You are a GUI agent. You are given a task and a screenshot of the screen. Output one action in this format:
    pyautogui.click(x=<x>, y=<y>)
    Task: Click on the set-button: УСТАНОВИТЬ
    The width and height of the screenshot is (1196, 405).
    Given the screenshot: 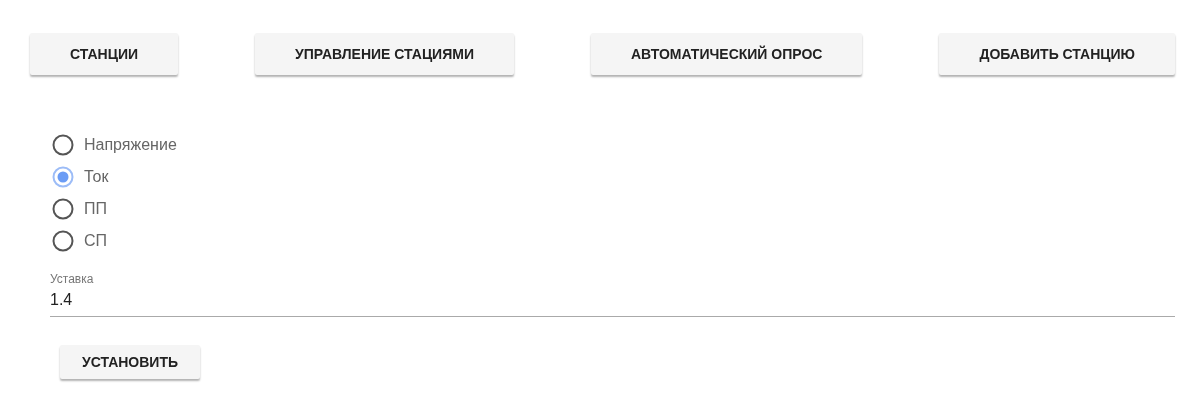 What is the action you would take?
    pyautogui.click(x=130, y=362)
    